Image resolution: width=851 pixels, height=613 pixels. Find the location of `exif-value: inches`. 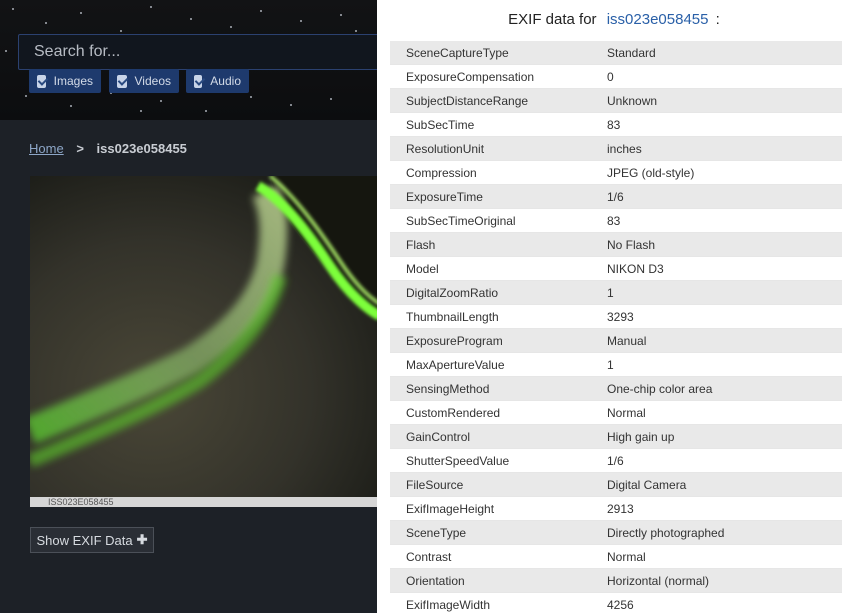

exif-value: inches is located at coordinates (624, 148).